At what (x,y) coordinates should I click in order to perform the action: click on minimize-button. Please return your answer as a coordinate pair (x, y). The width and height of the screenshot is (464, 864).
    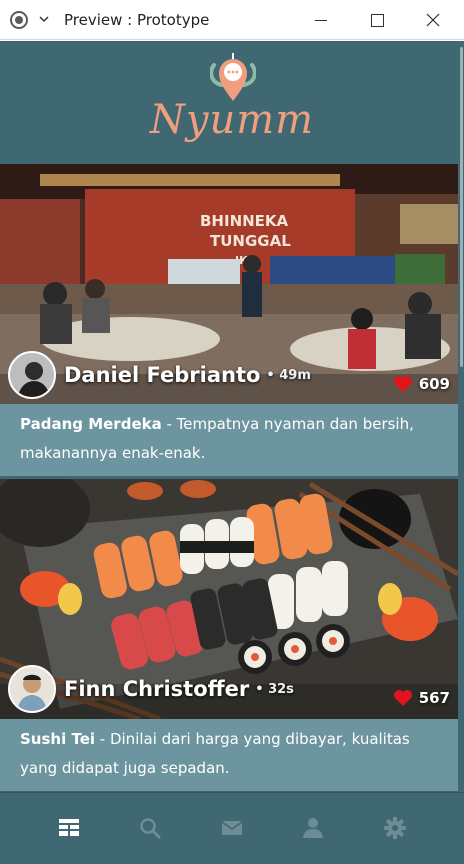
    Looking at the image, I should click on (321, 20).